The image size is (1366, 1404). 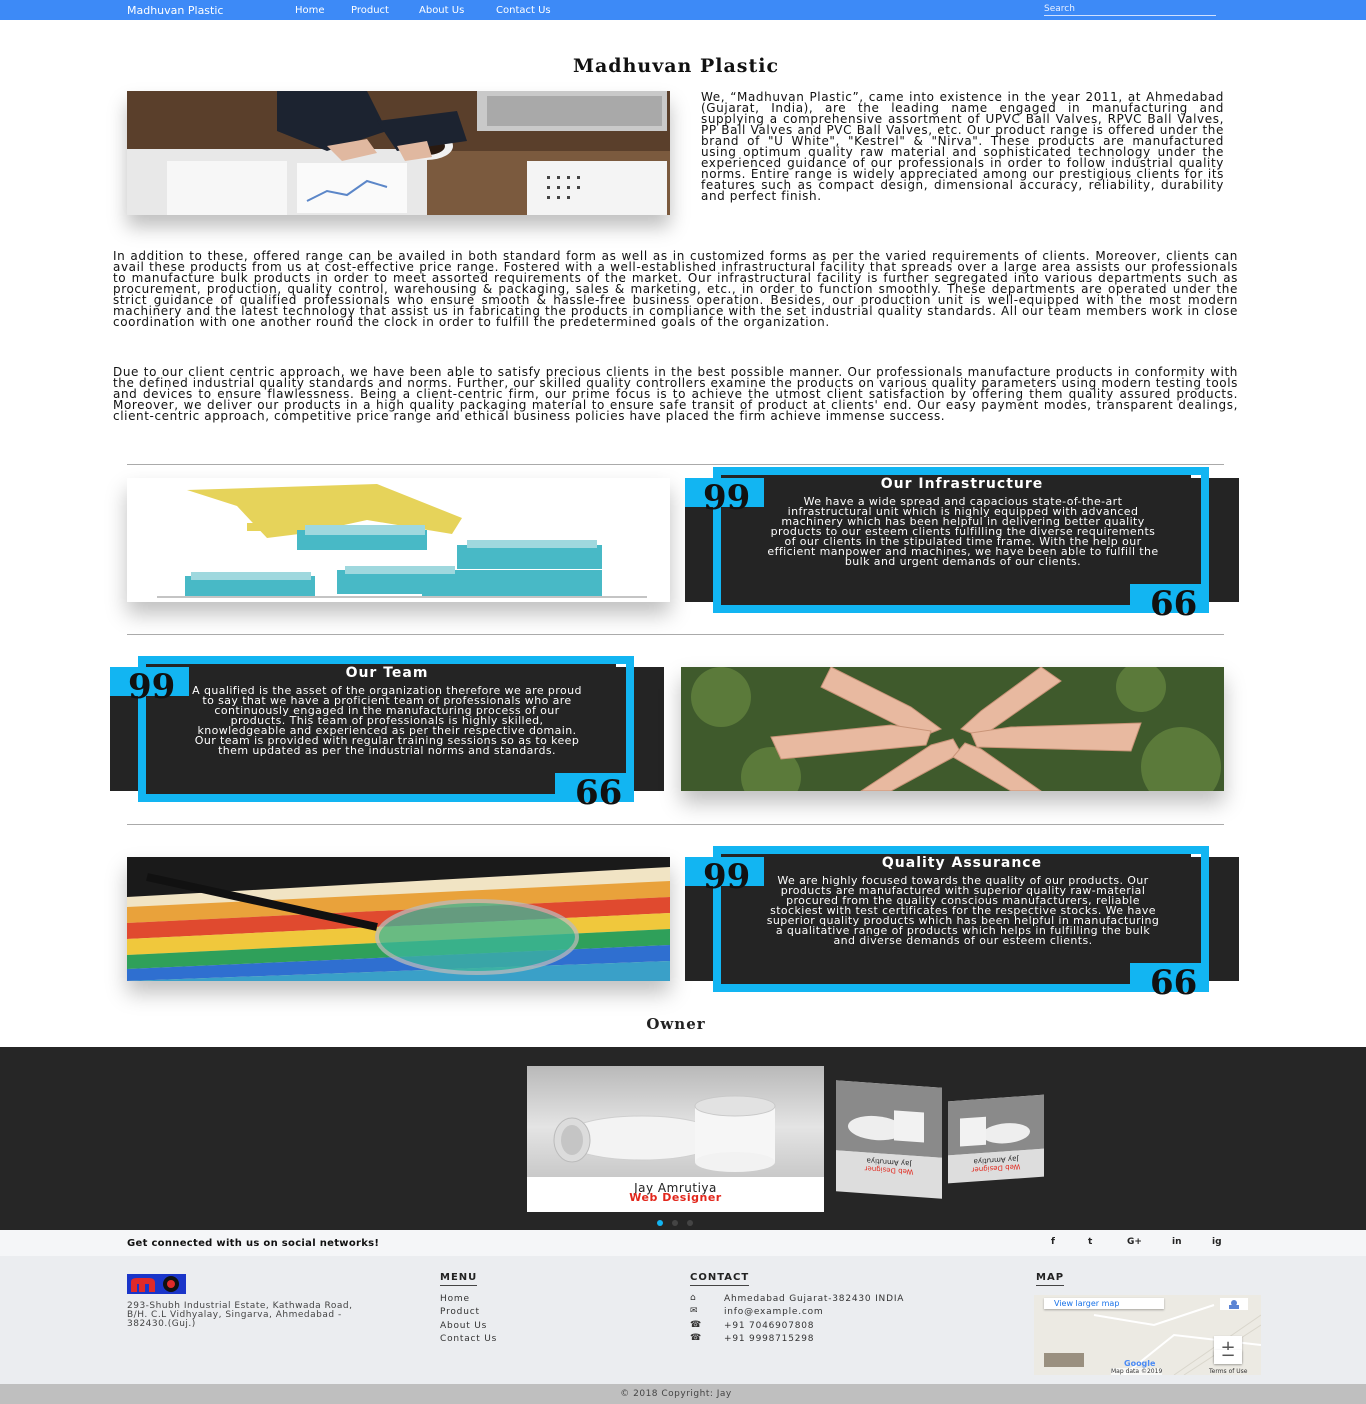 I want to click on home-icon: ⌂, so click(x=693, y=1298).